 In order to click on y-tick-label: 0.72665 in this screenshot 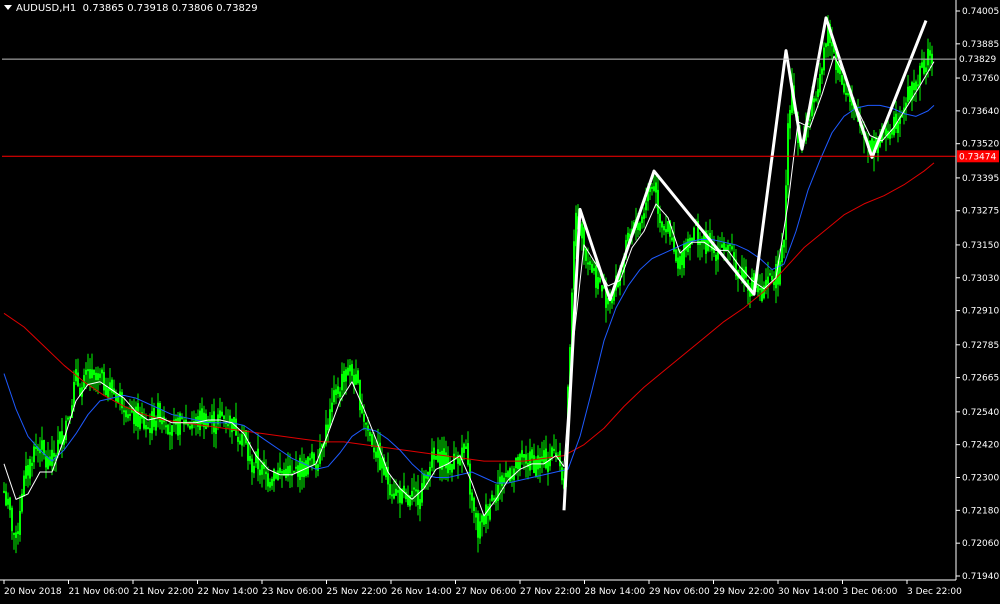, I will do `click(980, 379)`.